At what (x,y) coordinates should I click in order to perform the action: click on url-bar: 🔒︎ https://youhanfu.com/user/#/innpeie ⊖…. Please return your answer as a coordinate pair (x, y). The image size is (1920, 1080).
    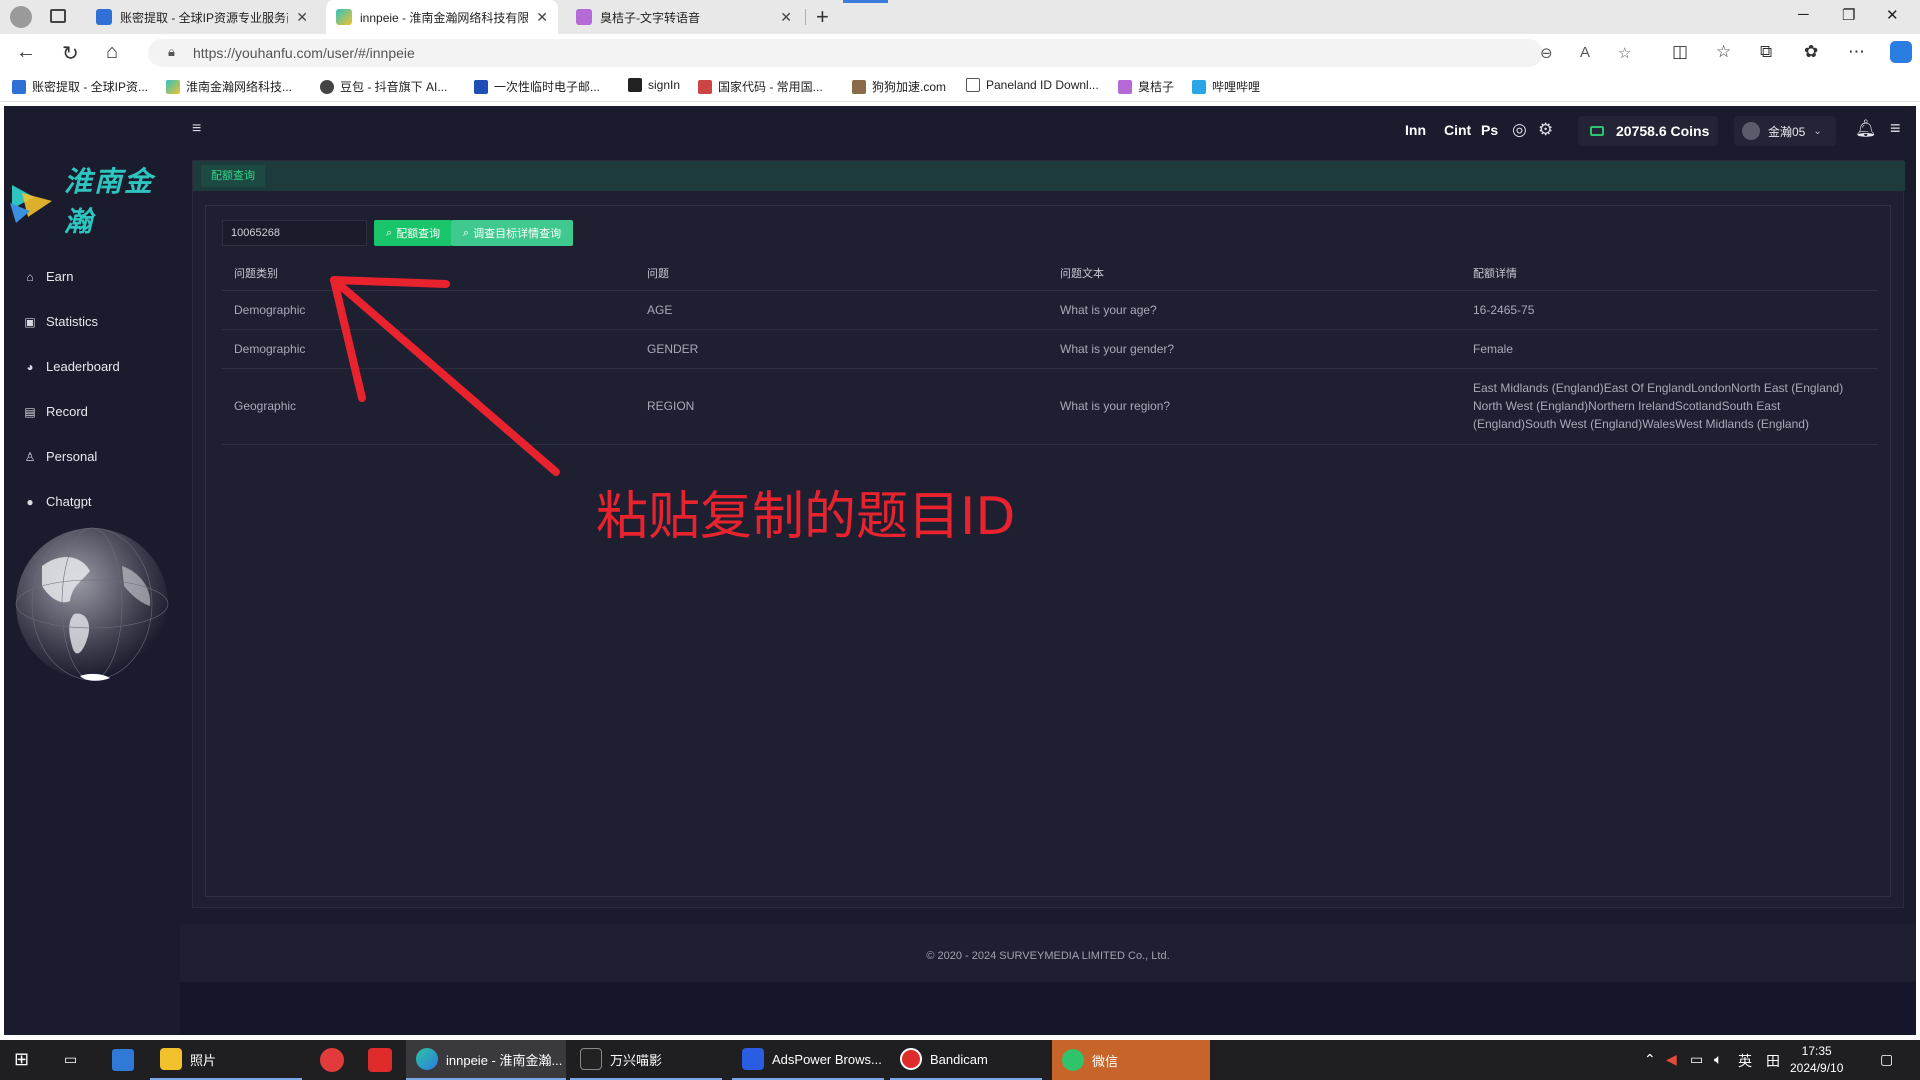
    Looking at the image, I should click on (889, 53).